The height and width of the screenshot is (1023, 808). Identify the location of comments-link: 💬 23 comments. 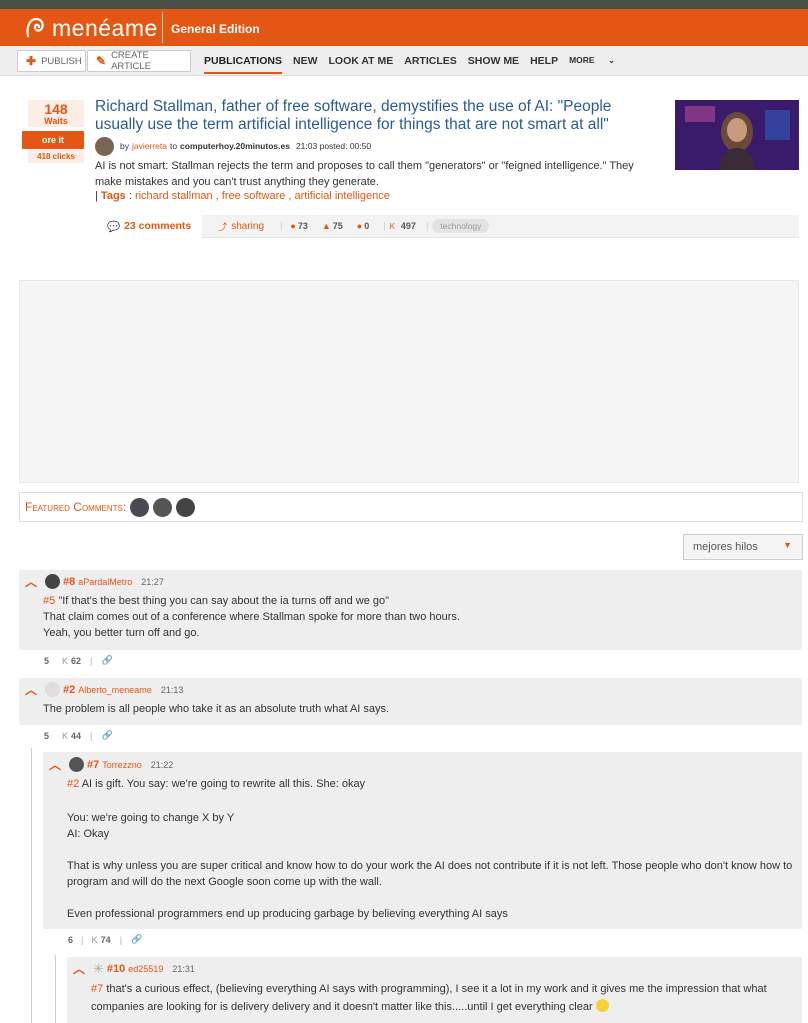
(149, 226).